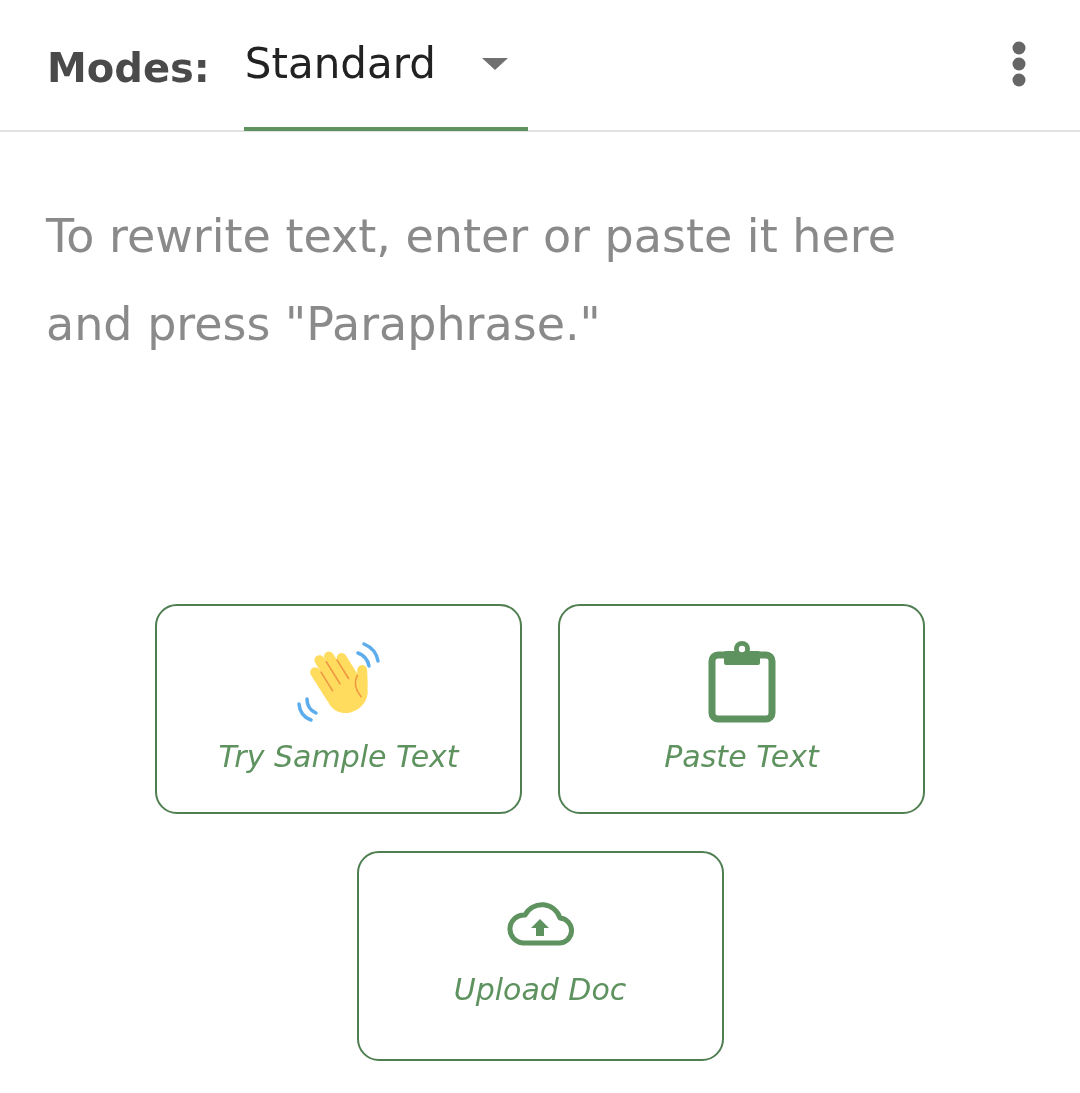 The width and height of the screenshot is (1080, 1093). I want to click on try-sample-text-button: Try Sample Text, so click(338, 709).